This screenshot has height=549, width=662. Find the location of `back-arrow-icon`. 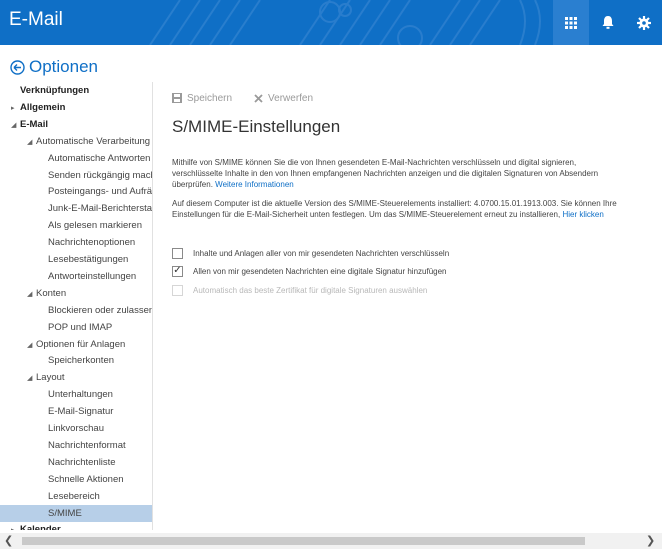

back-arrow-icon is located at coordinates (17, 67).